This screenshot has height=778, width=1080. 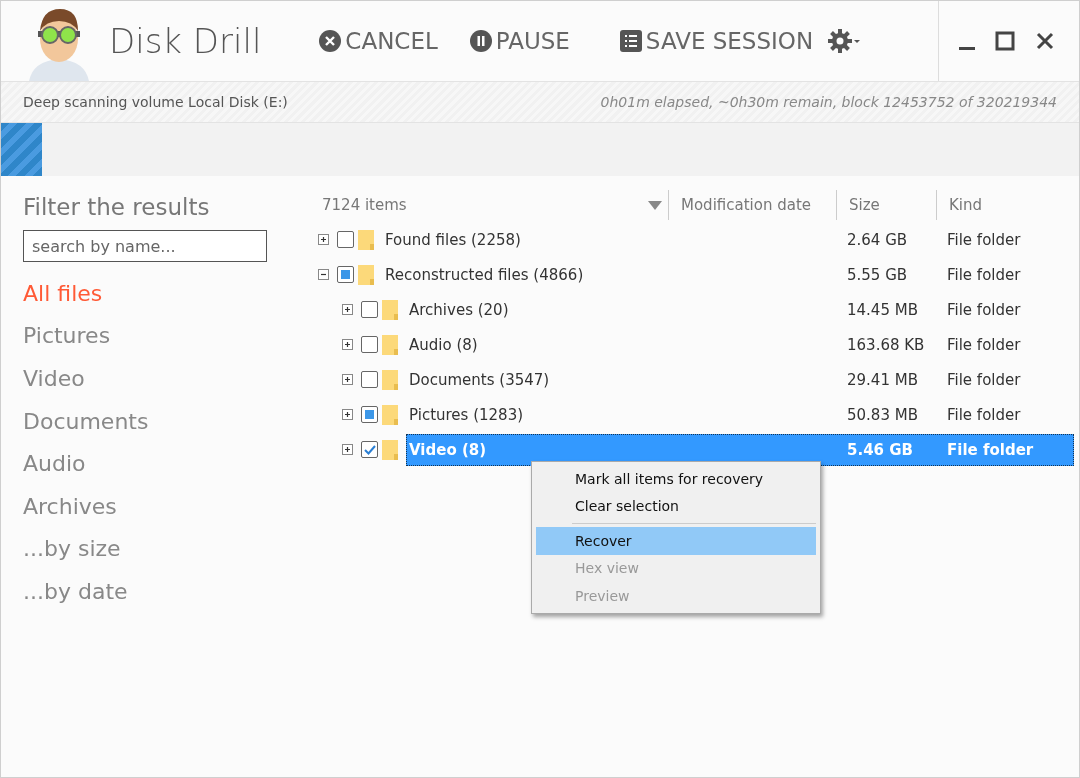 I want to click on sidebar-title: Filter the results, so click(x=117, y=207).